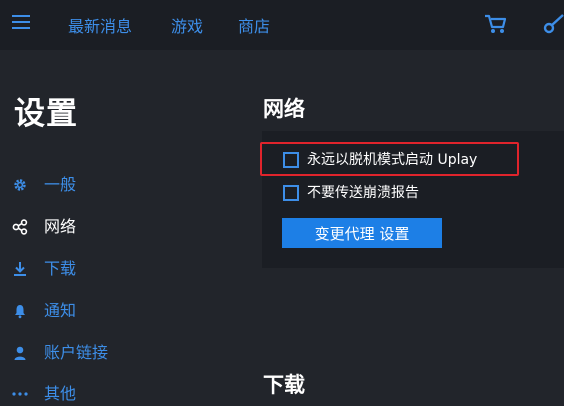  I want to click on download-section-title: 下载, so click(284, 385).